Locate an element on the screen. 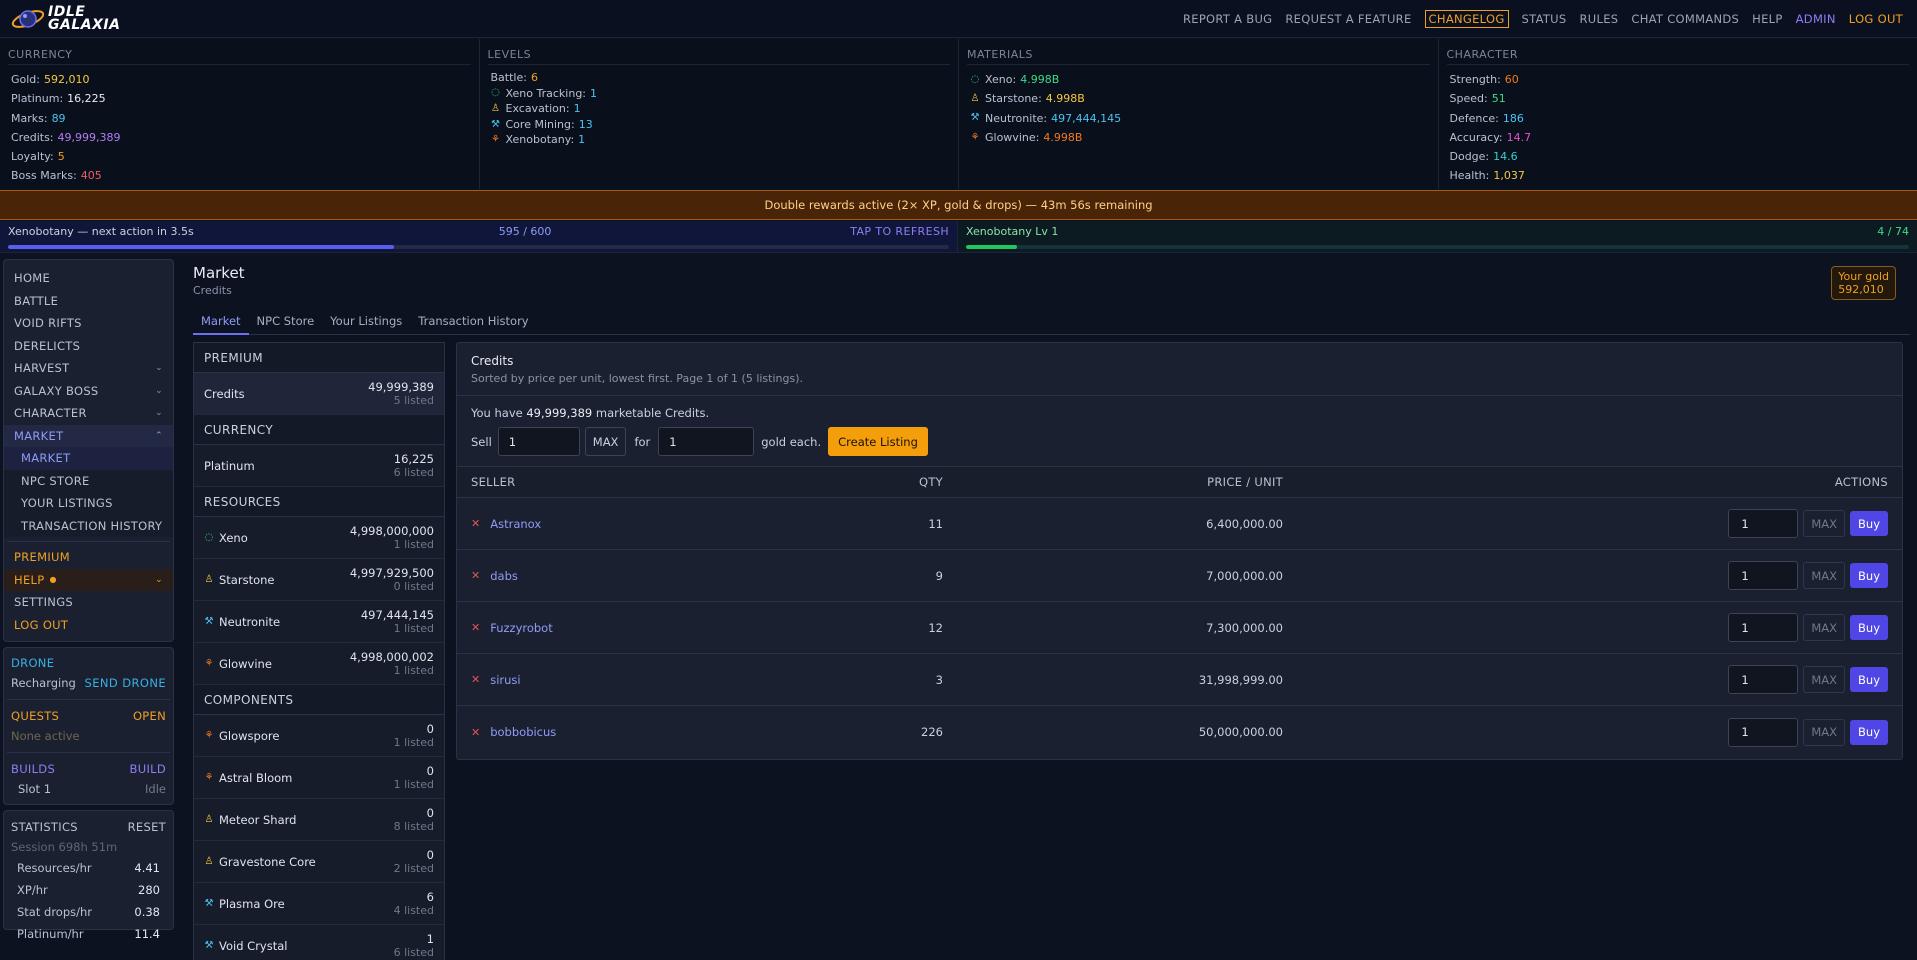 This screenshot has width=1917, height=960. quests-open-button: OPEN is located at coordinates (149, 716).